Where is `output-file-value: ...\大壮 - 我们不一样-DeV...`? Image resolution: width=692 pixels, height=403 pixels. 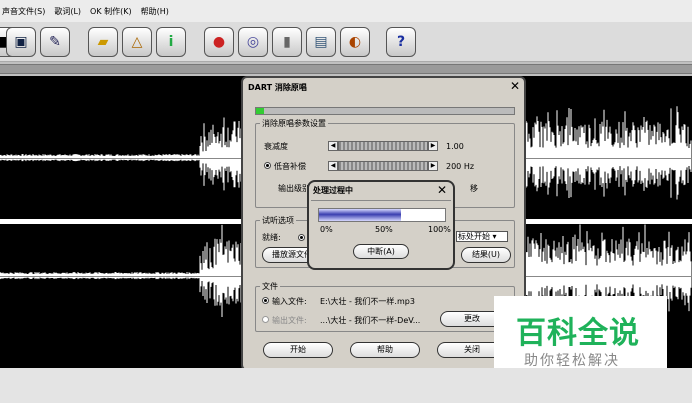 output-file-value: ...\大壮 - 我们不一样-DeV... is located at coordinates (370, 320).